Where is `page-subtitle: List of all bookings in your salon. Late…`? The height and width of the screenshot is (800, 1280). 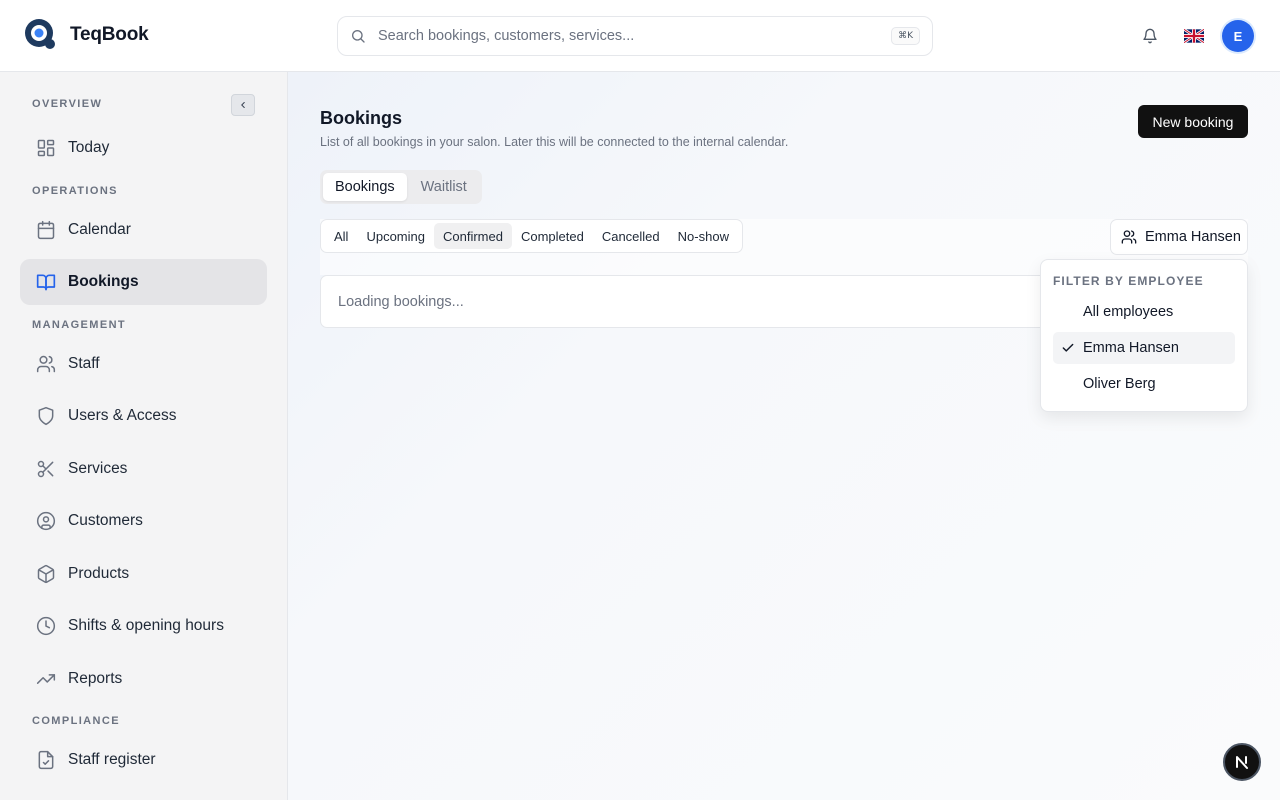
page-subtitle: List of all bookings in your salon. Late… is located at coordinates (554, 142).